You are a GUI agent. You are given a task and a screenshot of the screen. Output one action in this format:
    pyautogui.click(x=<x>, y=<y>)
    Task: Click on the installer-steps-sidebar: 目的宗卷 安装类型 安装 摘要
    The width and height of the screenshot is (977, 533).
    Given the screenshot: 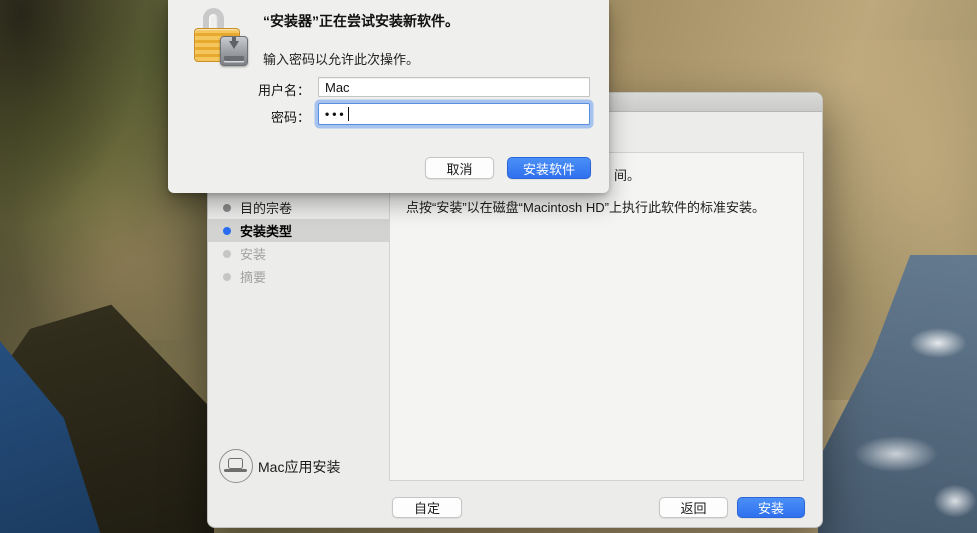 What is the action you would take?
    pyautogui.click(x=298, y=242)
    